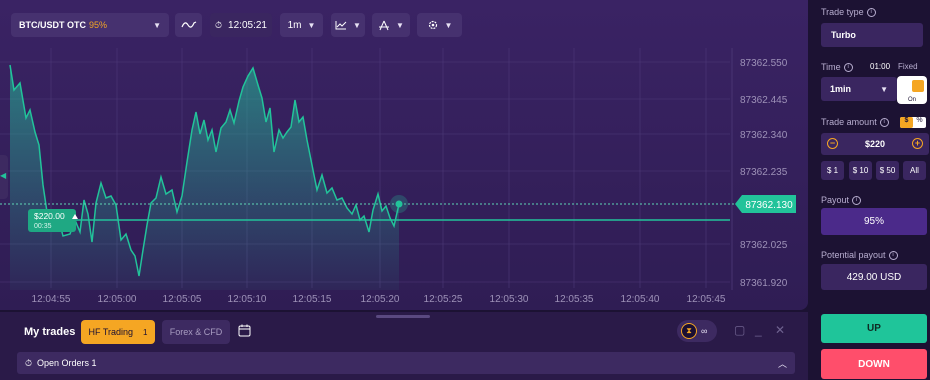  I want to click on time-select: 1min ▼, so click(859, 89).